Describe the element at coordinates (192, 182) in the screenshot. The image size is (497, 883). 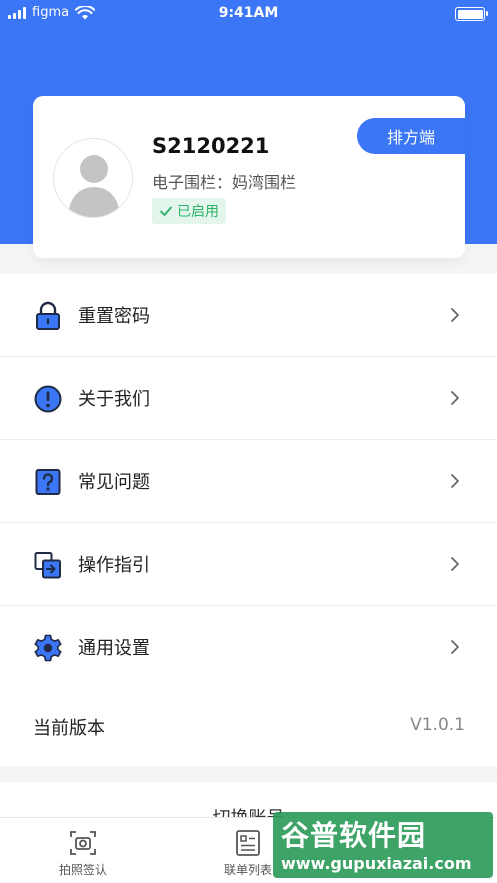
I see `fence-label: 电子围栏：` at that location.